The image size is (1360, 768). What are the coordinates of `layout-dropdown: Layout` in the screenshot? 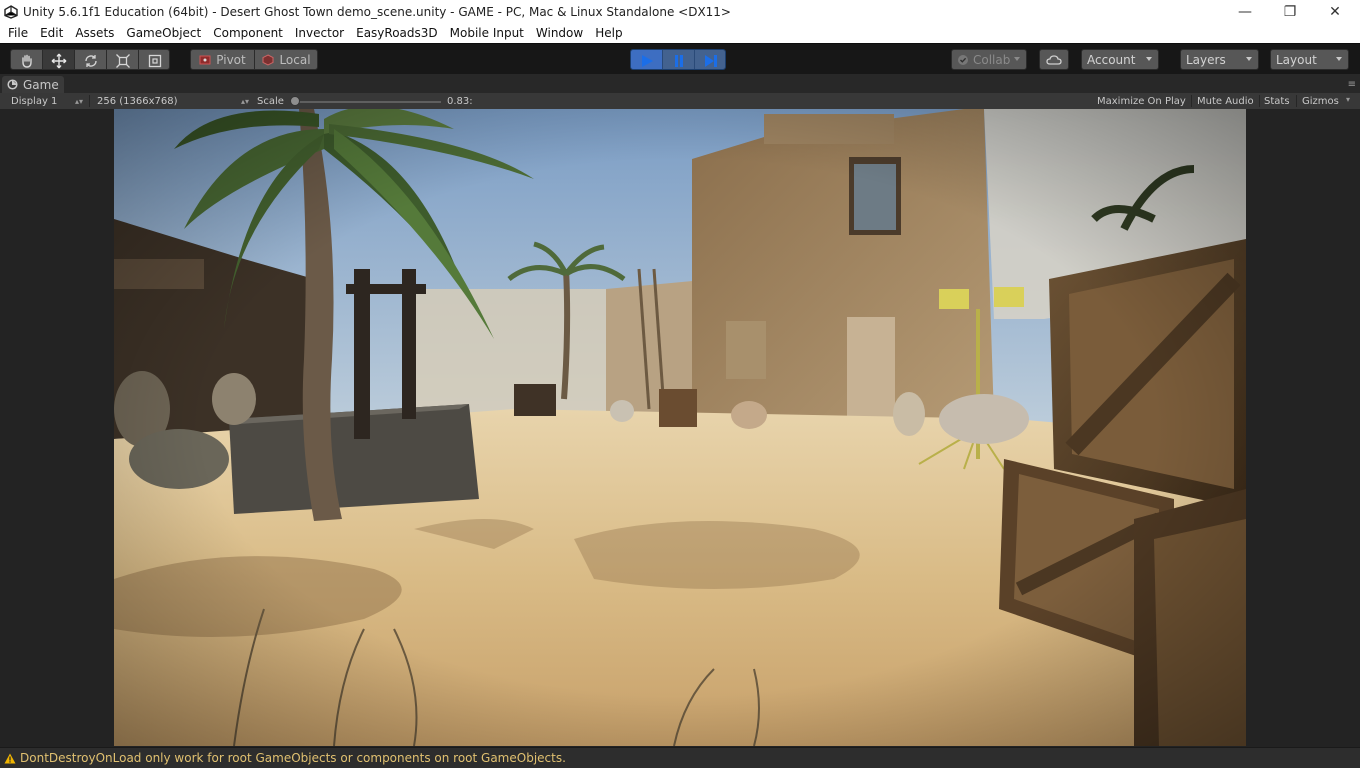 It's located at (1309, 59).